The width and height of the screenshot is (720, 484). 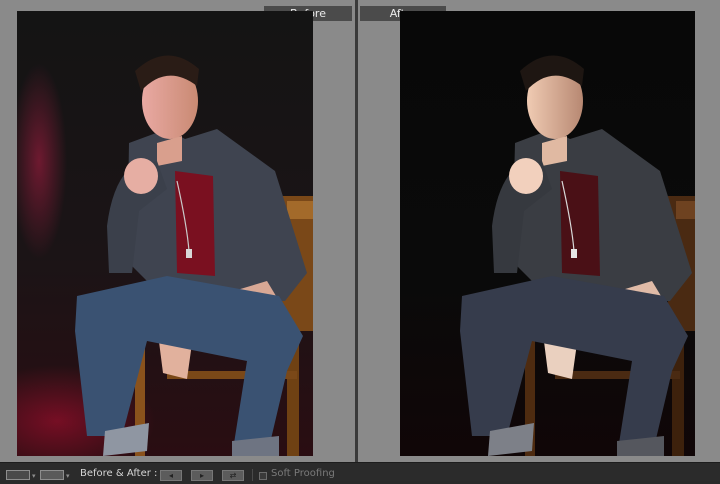 I want to click on copy-after-to-before-button: ▸, so click(x=202, y=475).